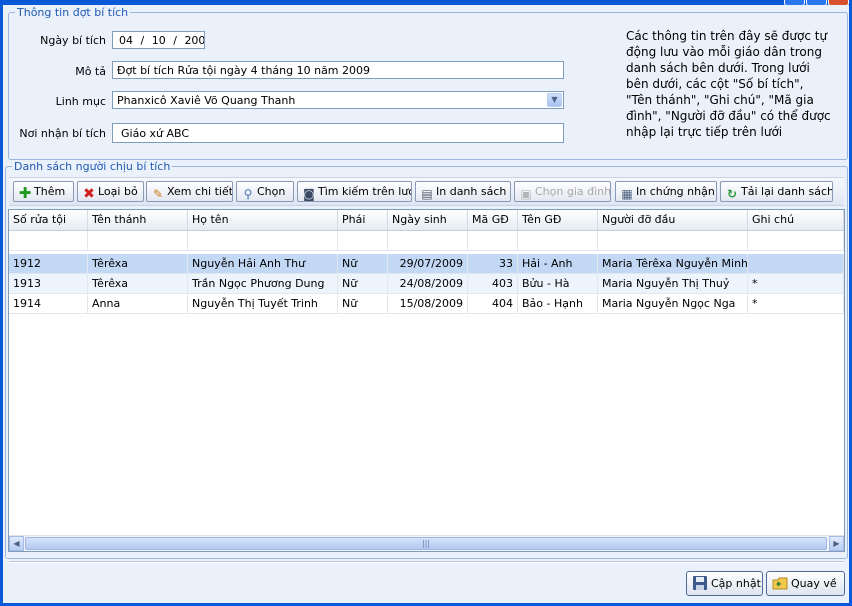  Describe the element at coordinates (248, 194) in the screenshot. I see `magnifier-icon: ⚲` at that location.